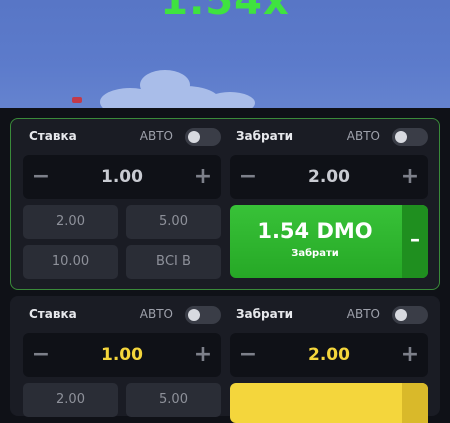 The image size is (450, 423). I want to click on cashout-collapse-button: –, so click(415, 241).